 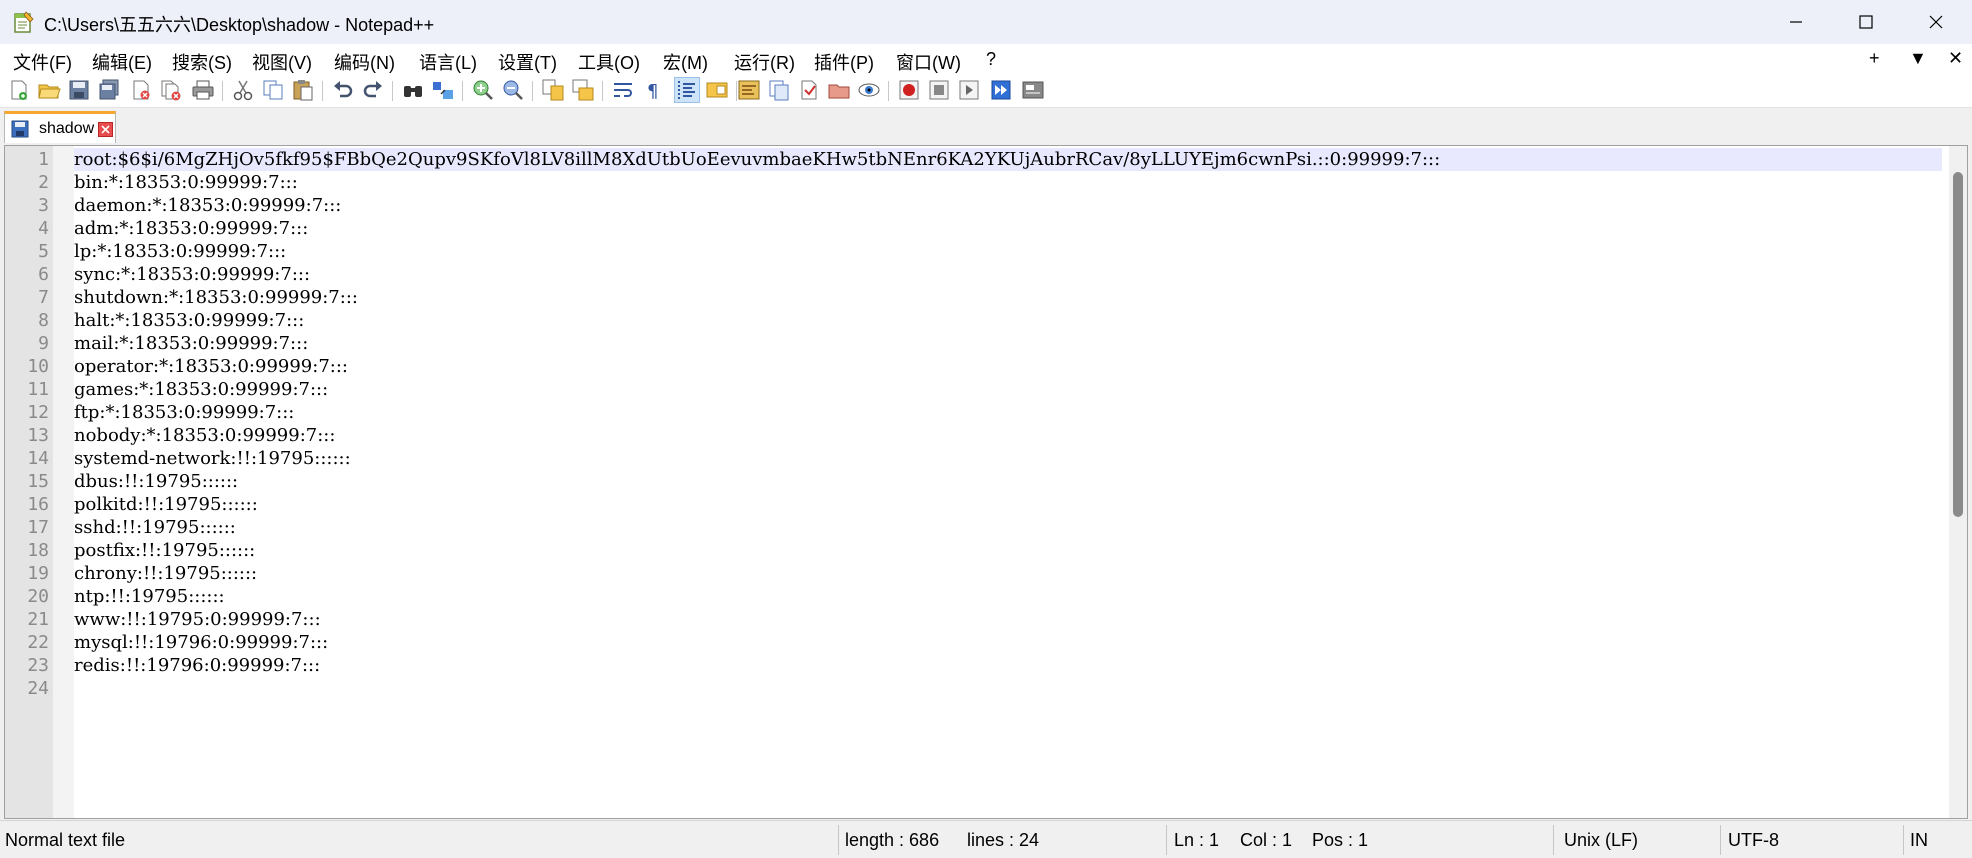 I want to click on run-macro-multiple-icon, so click(x=1001, y=90).